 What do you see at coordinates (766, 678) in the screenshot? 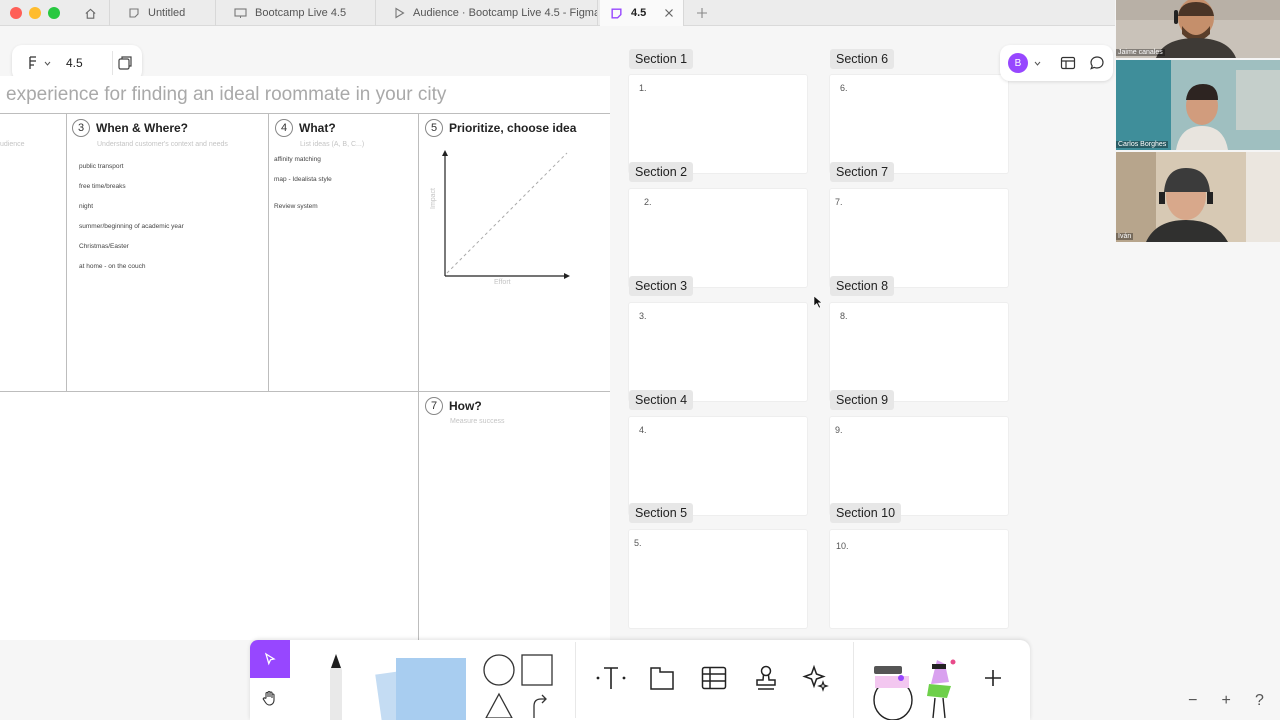
I see `stamp-tool` at bounding box center [766, 678].